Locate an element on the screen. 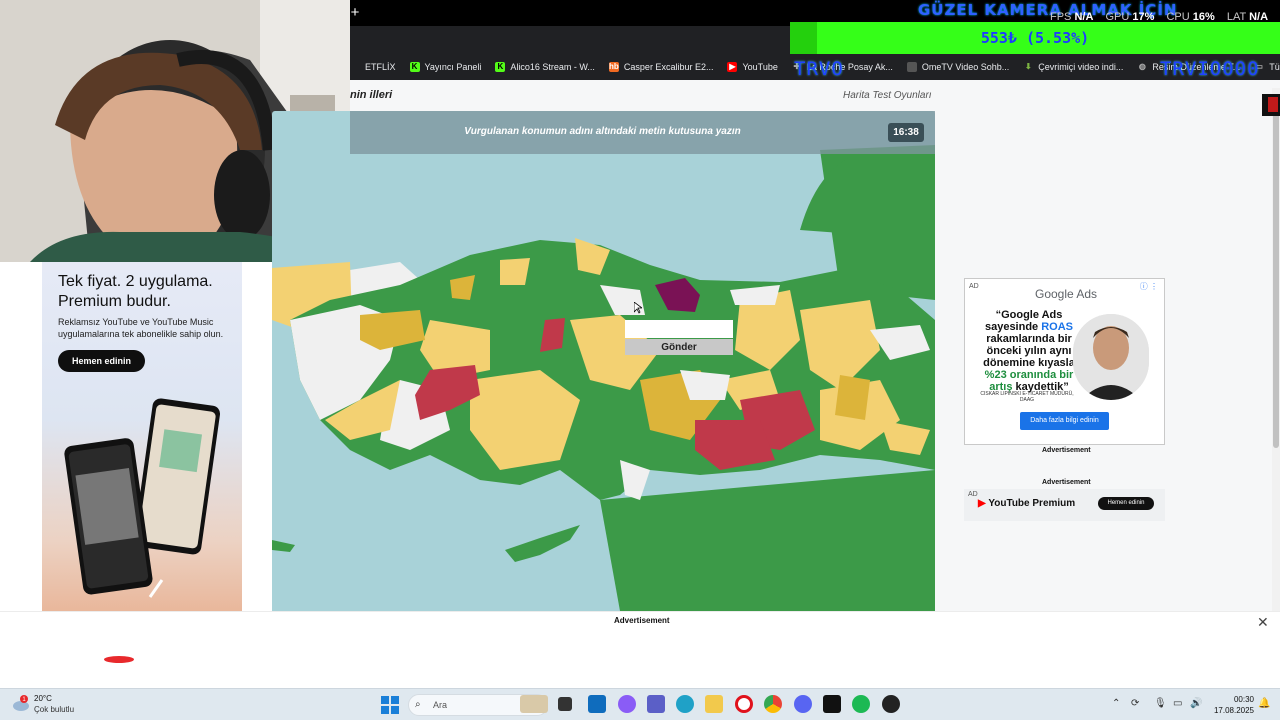 The image size is (1280, 720). obs-icon is located at coordinates (891, 704).